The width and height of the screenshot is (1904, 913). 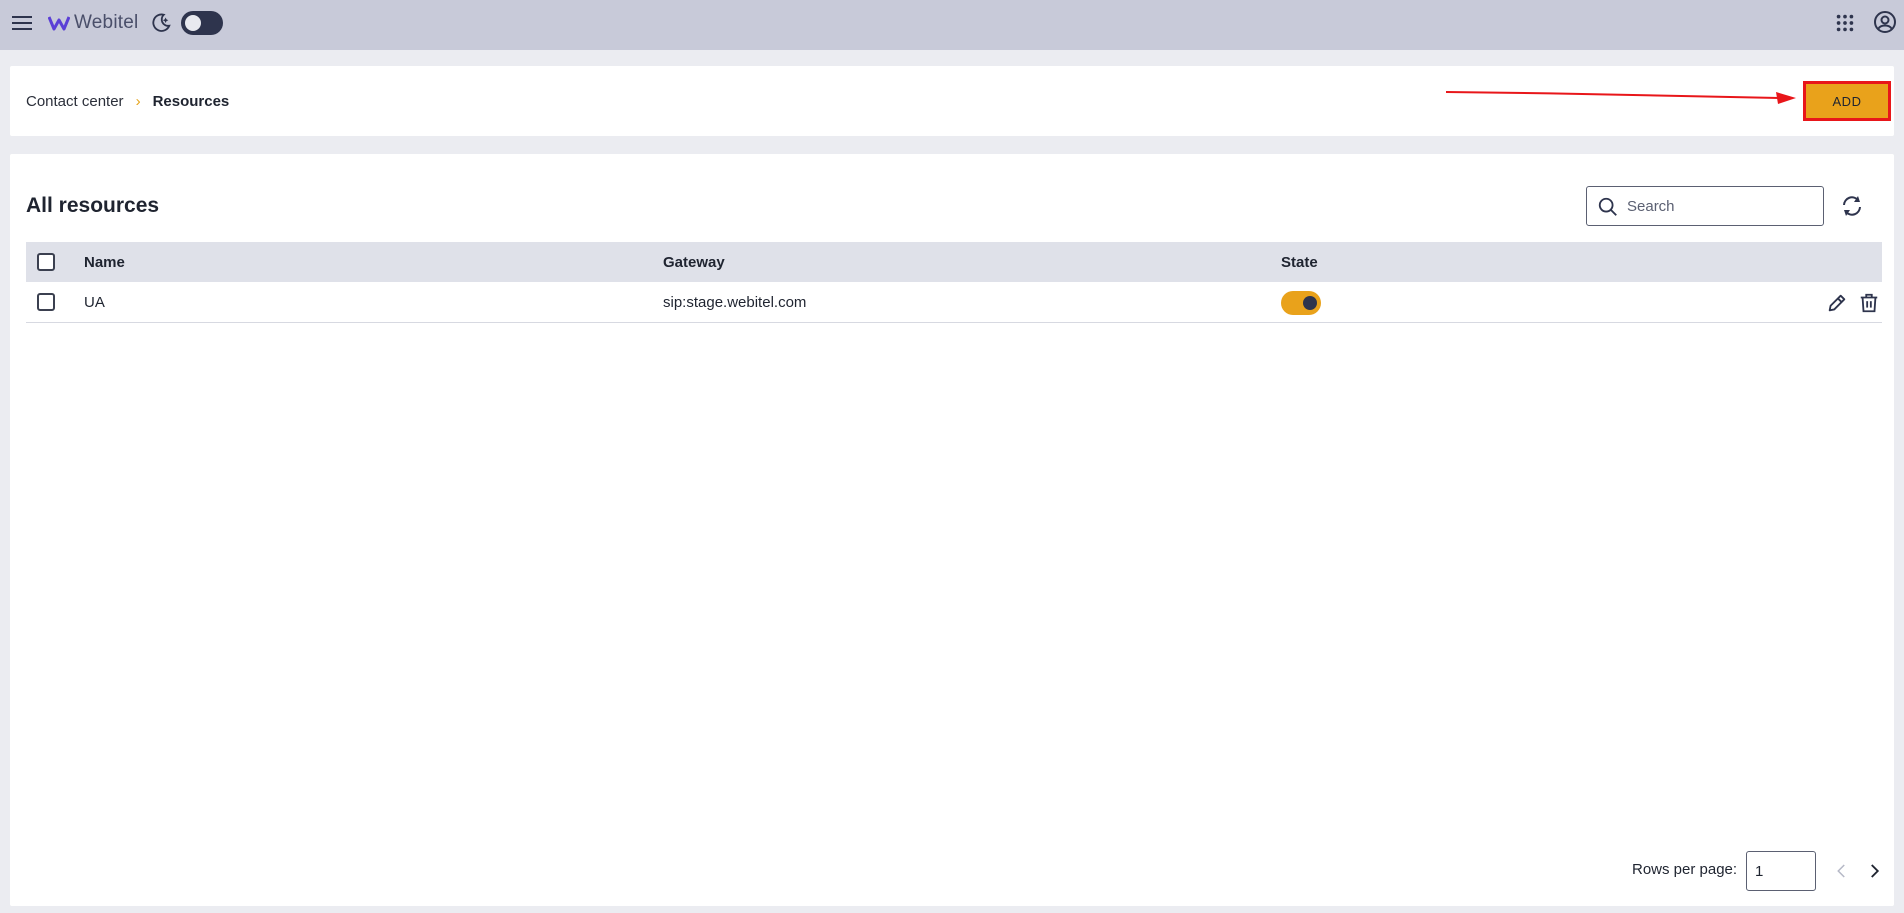 I want to click on toggle-knob, so click(x=193, y=23).